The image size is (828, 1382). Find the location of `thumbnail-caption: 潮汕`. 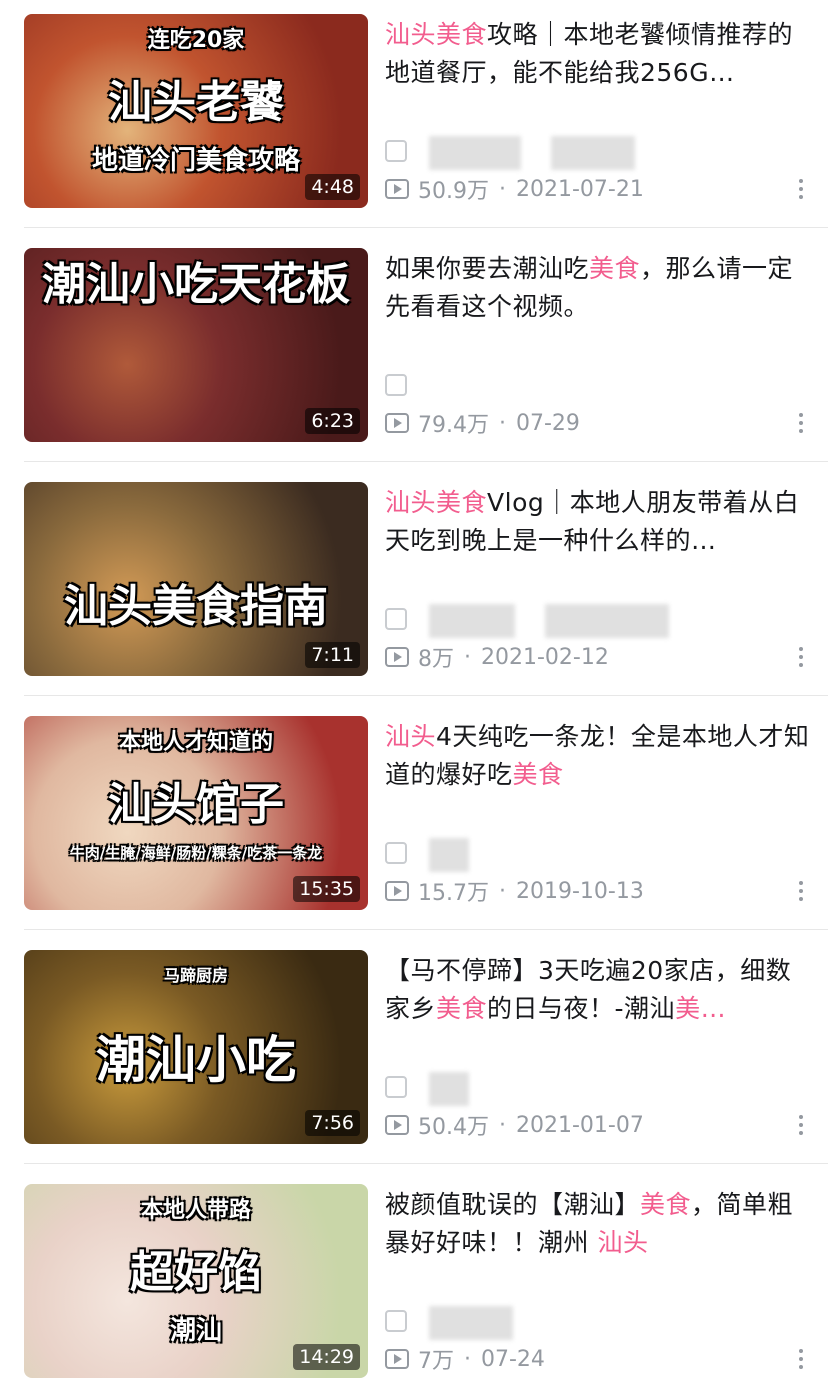

thumbnail-caption: 潮汕 is located at coordinates (195, 1331).